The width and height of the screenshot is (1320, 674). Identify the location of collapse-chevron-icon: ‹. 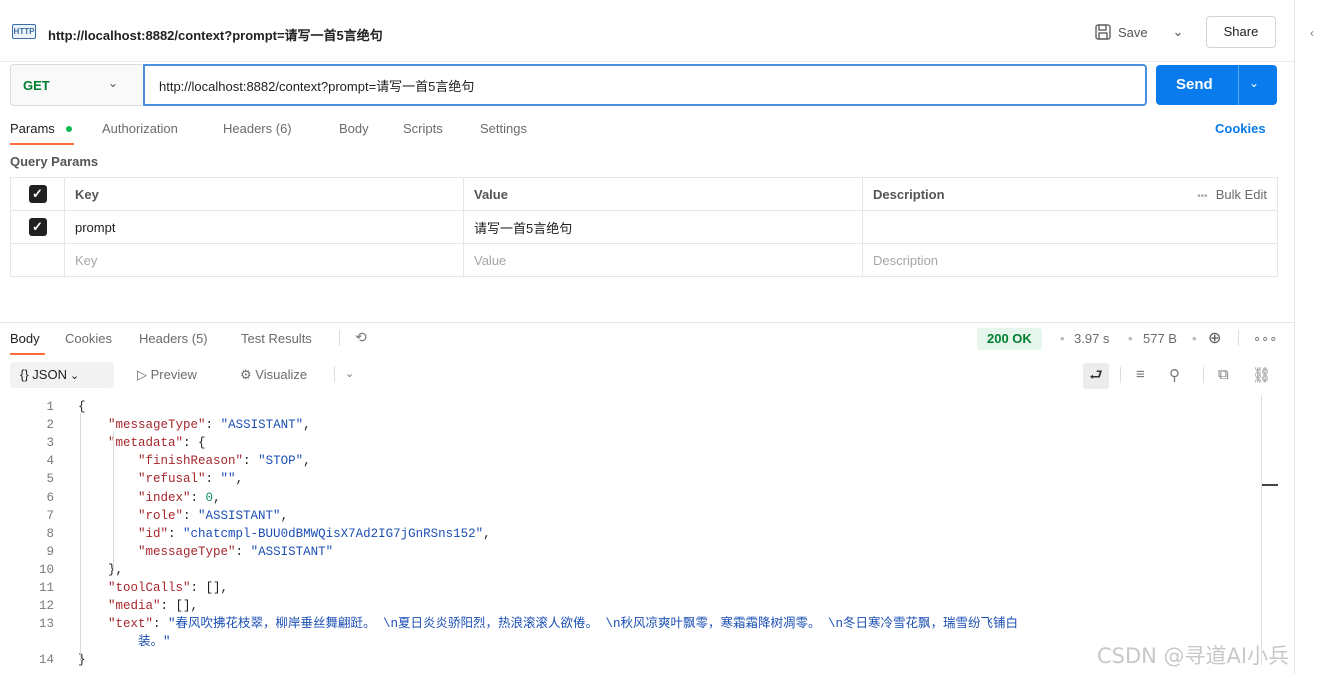
(1312, 33).